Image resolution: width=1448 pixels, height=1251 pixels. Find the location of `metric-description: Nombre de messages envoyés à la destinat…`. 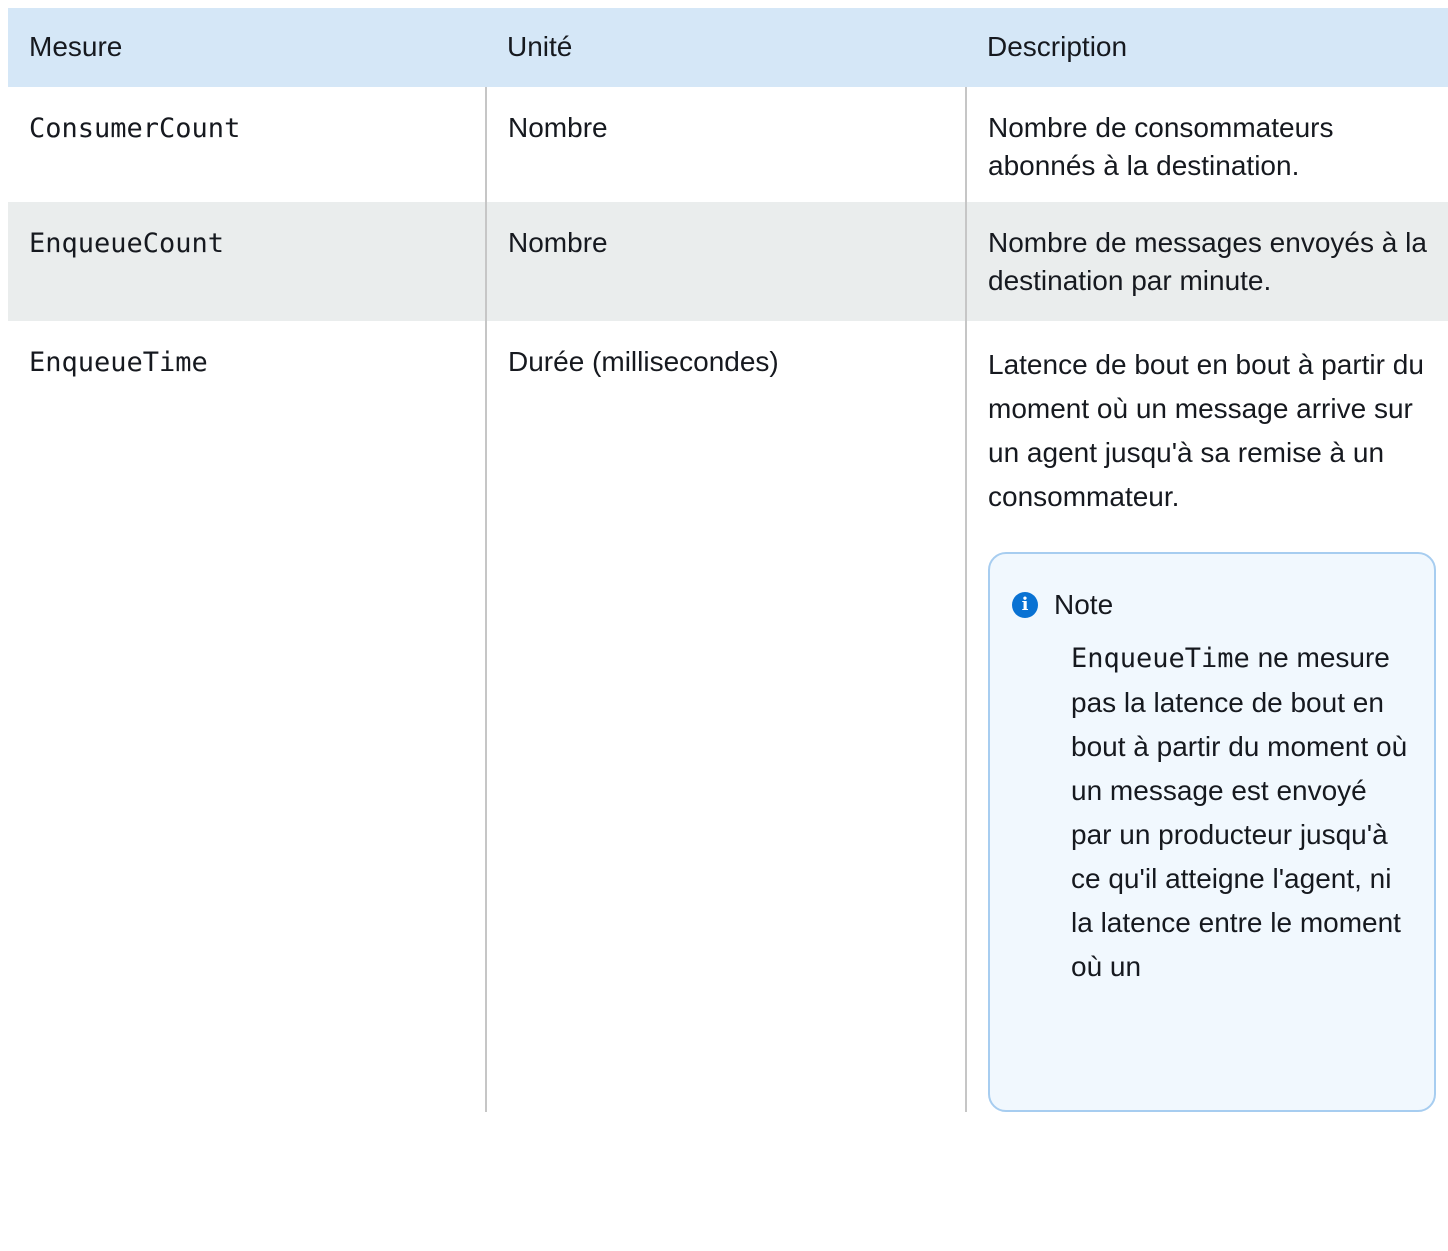

metric-description: Nombre de messages envoyés à la destinat… is located at coordinates (1206, 261).